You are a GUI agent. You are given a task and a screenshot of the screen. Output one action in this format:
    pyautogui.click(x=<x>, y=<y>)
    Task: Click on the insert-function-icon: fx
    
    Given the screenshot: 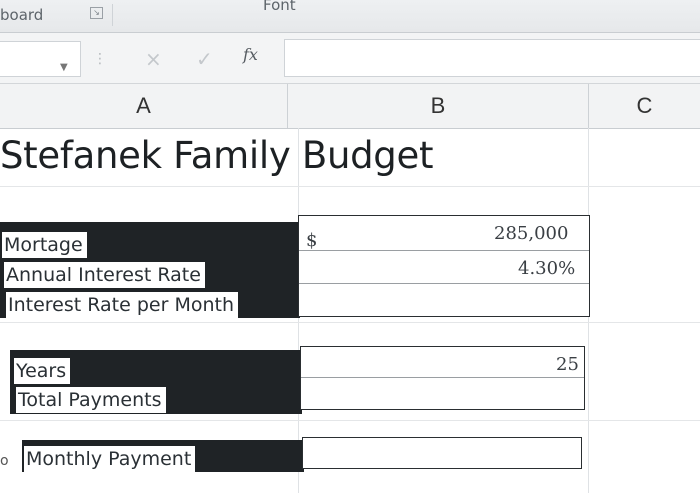 What is the action you would take?
    pyautogui.click(x=250, y=54)
    